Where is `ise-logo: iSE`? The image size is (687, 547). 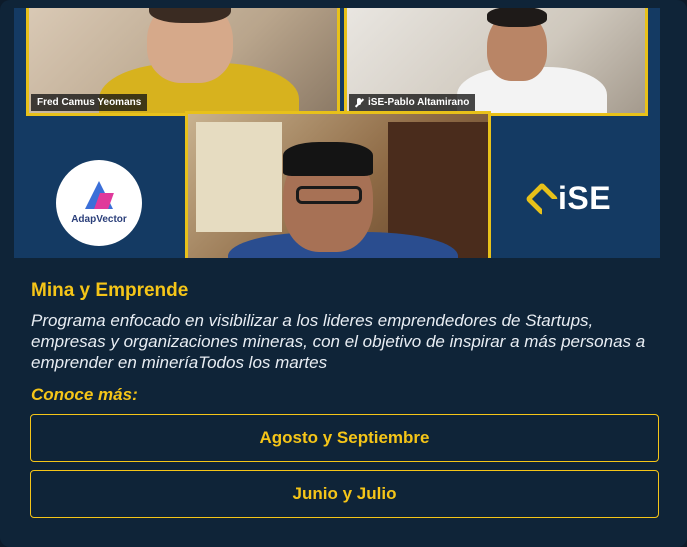
ise-logo: iSE is located at coordinates (568, 198).